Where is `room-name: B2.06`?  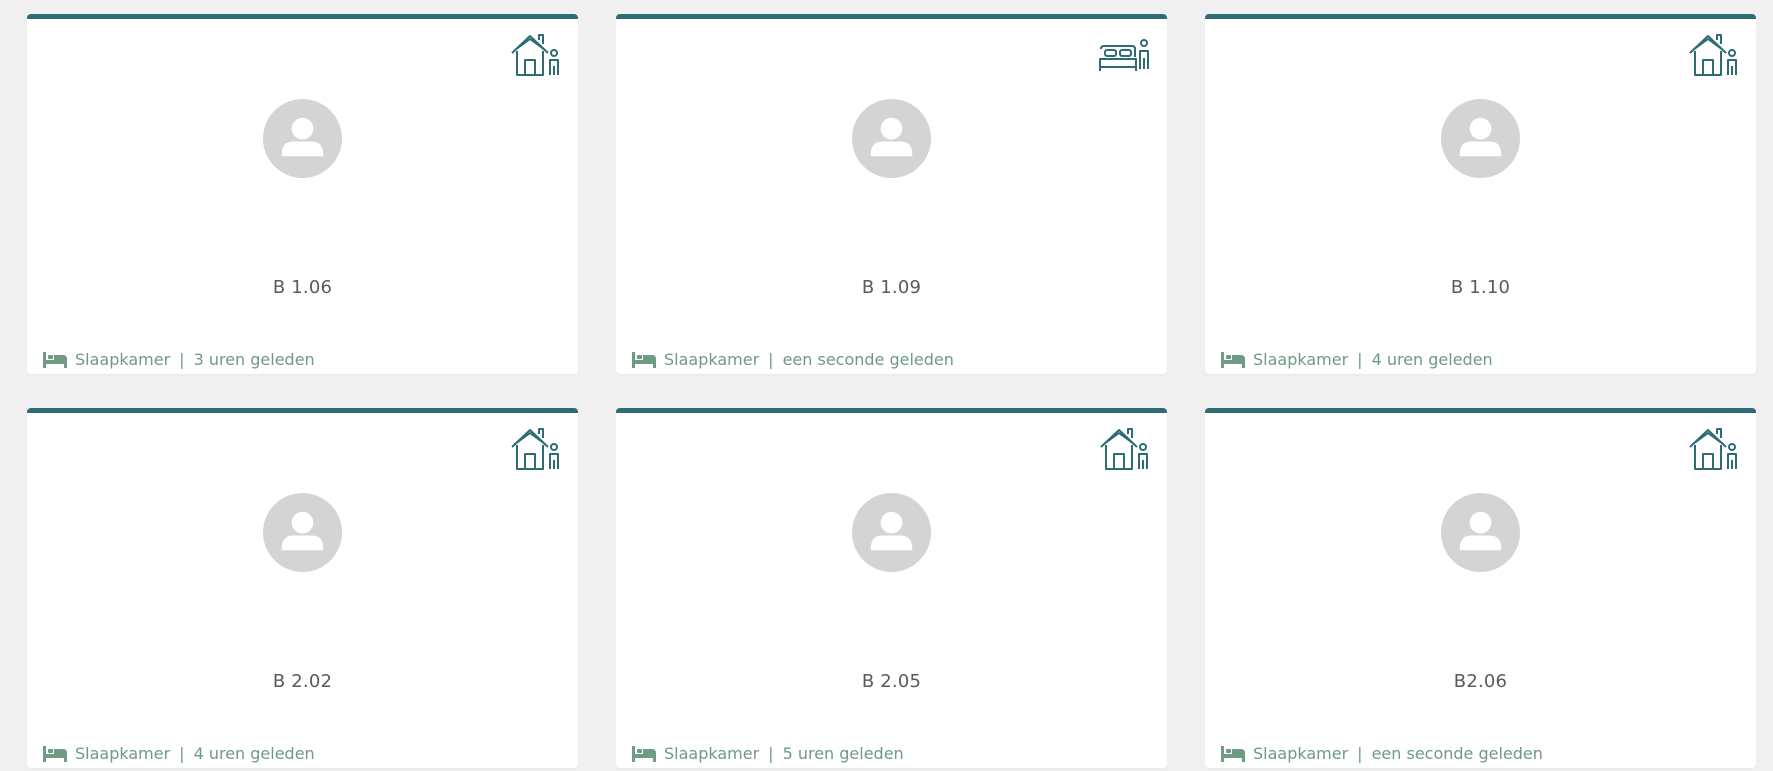
room-name: B2.06 is located at coordinates (1480, 681).